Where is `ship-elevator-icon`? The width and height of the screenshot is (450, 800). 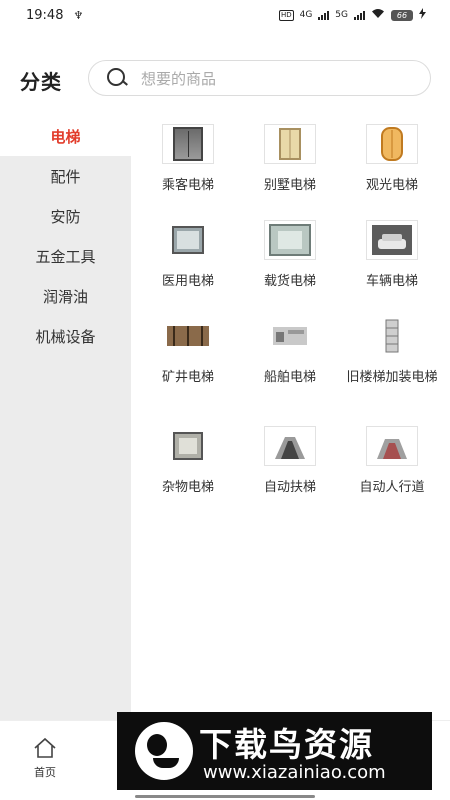
ship-elevator-icon is located at coordinates (290, 336).